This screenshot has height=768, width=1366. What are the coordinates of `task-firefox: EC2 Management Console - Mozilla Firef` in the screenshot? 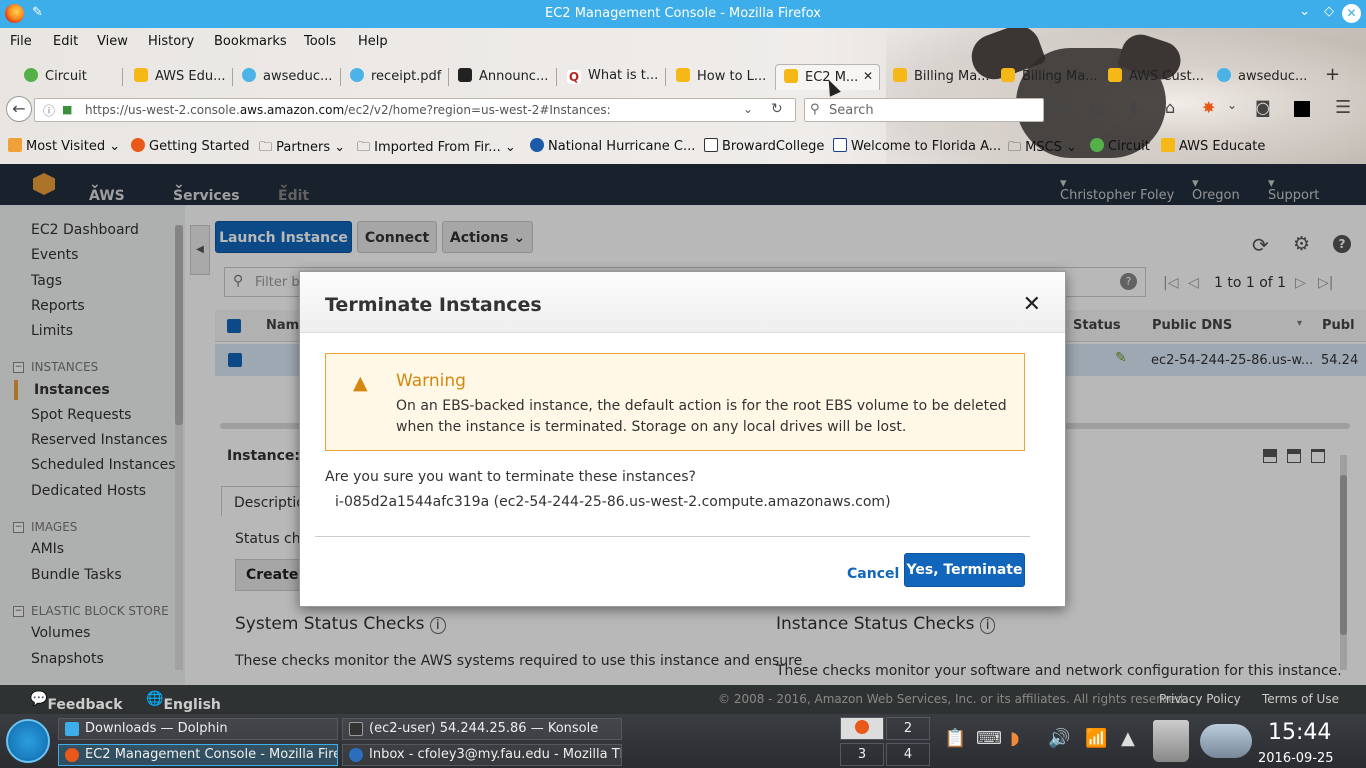 It's located at (198, 755).